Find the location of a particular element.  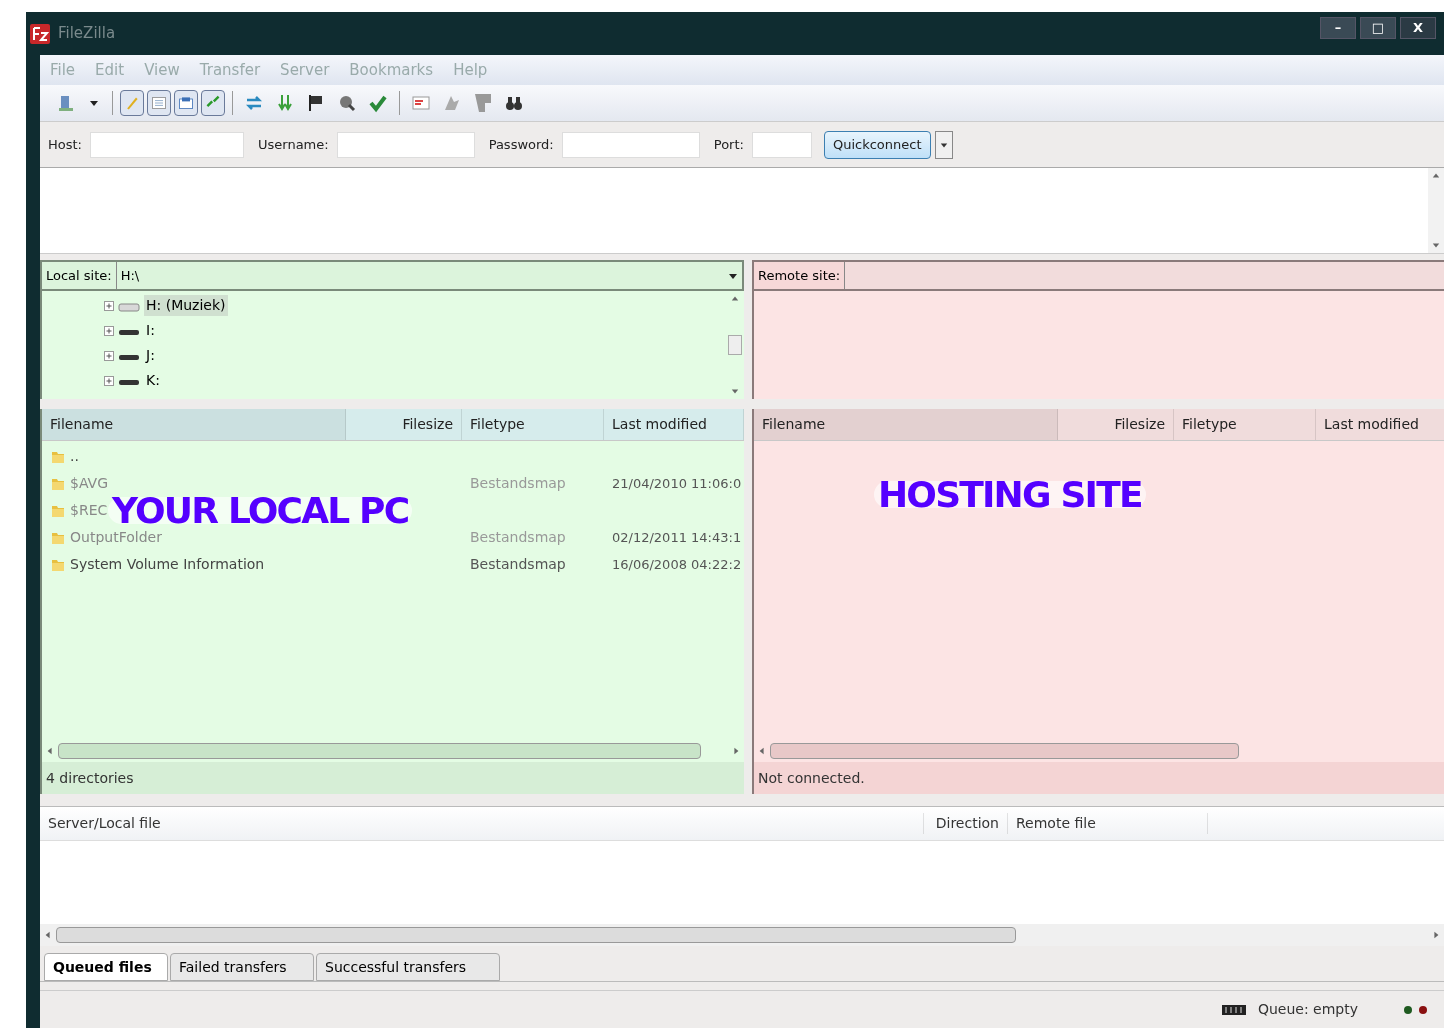

checkmark-icon is located at coordinates (378, 103).